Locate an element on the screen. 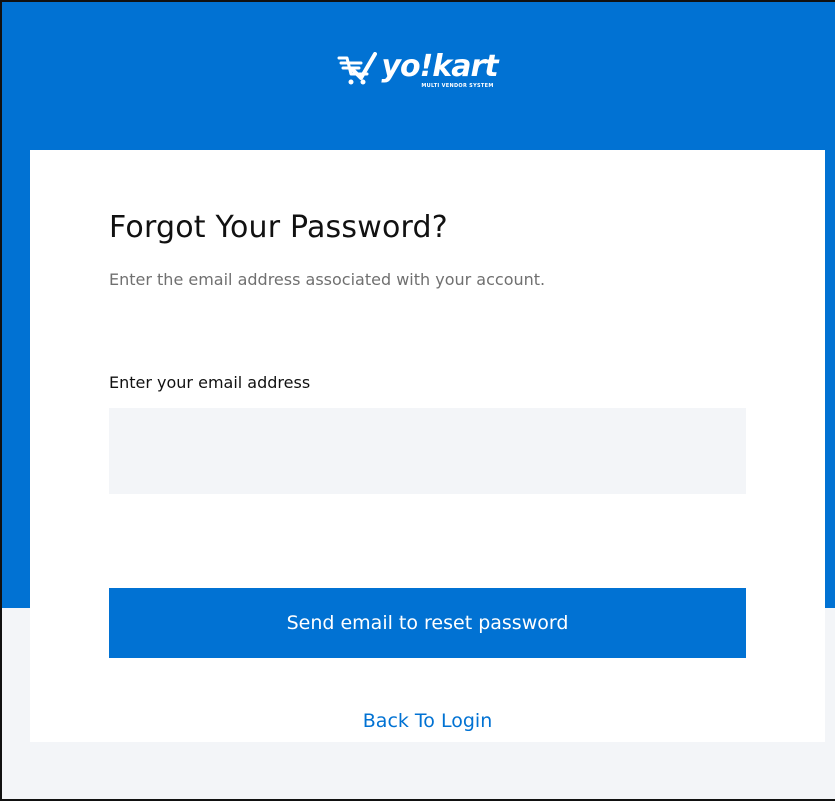  shopping-cart-checkmark-icon is located at coordinates (357, 68).